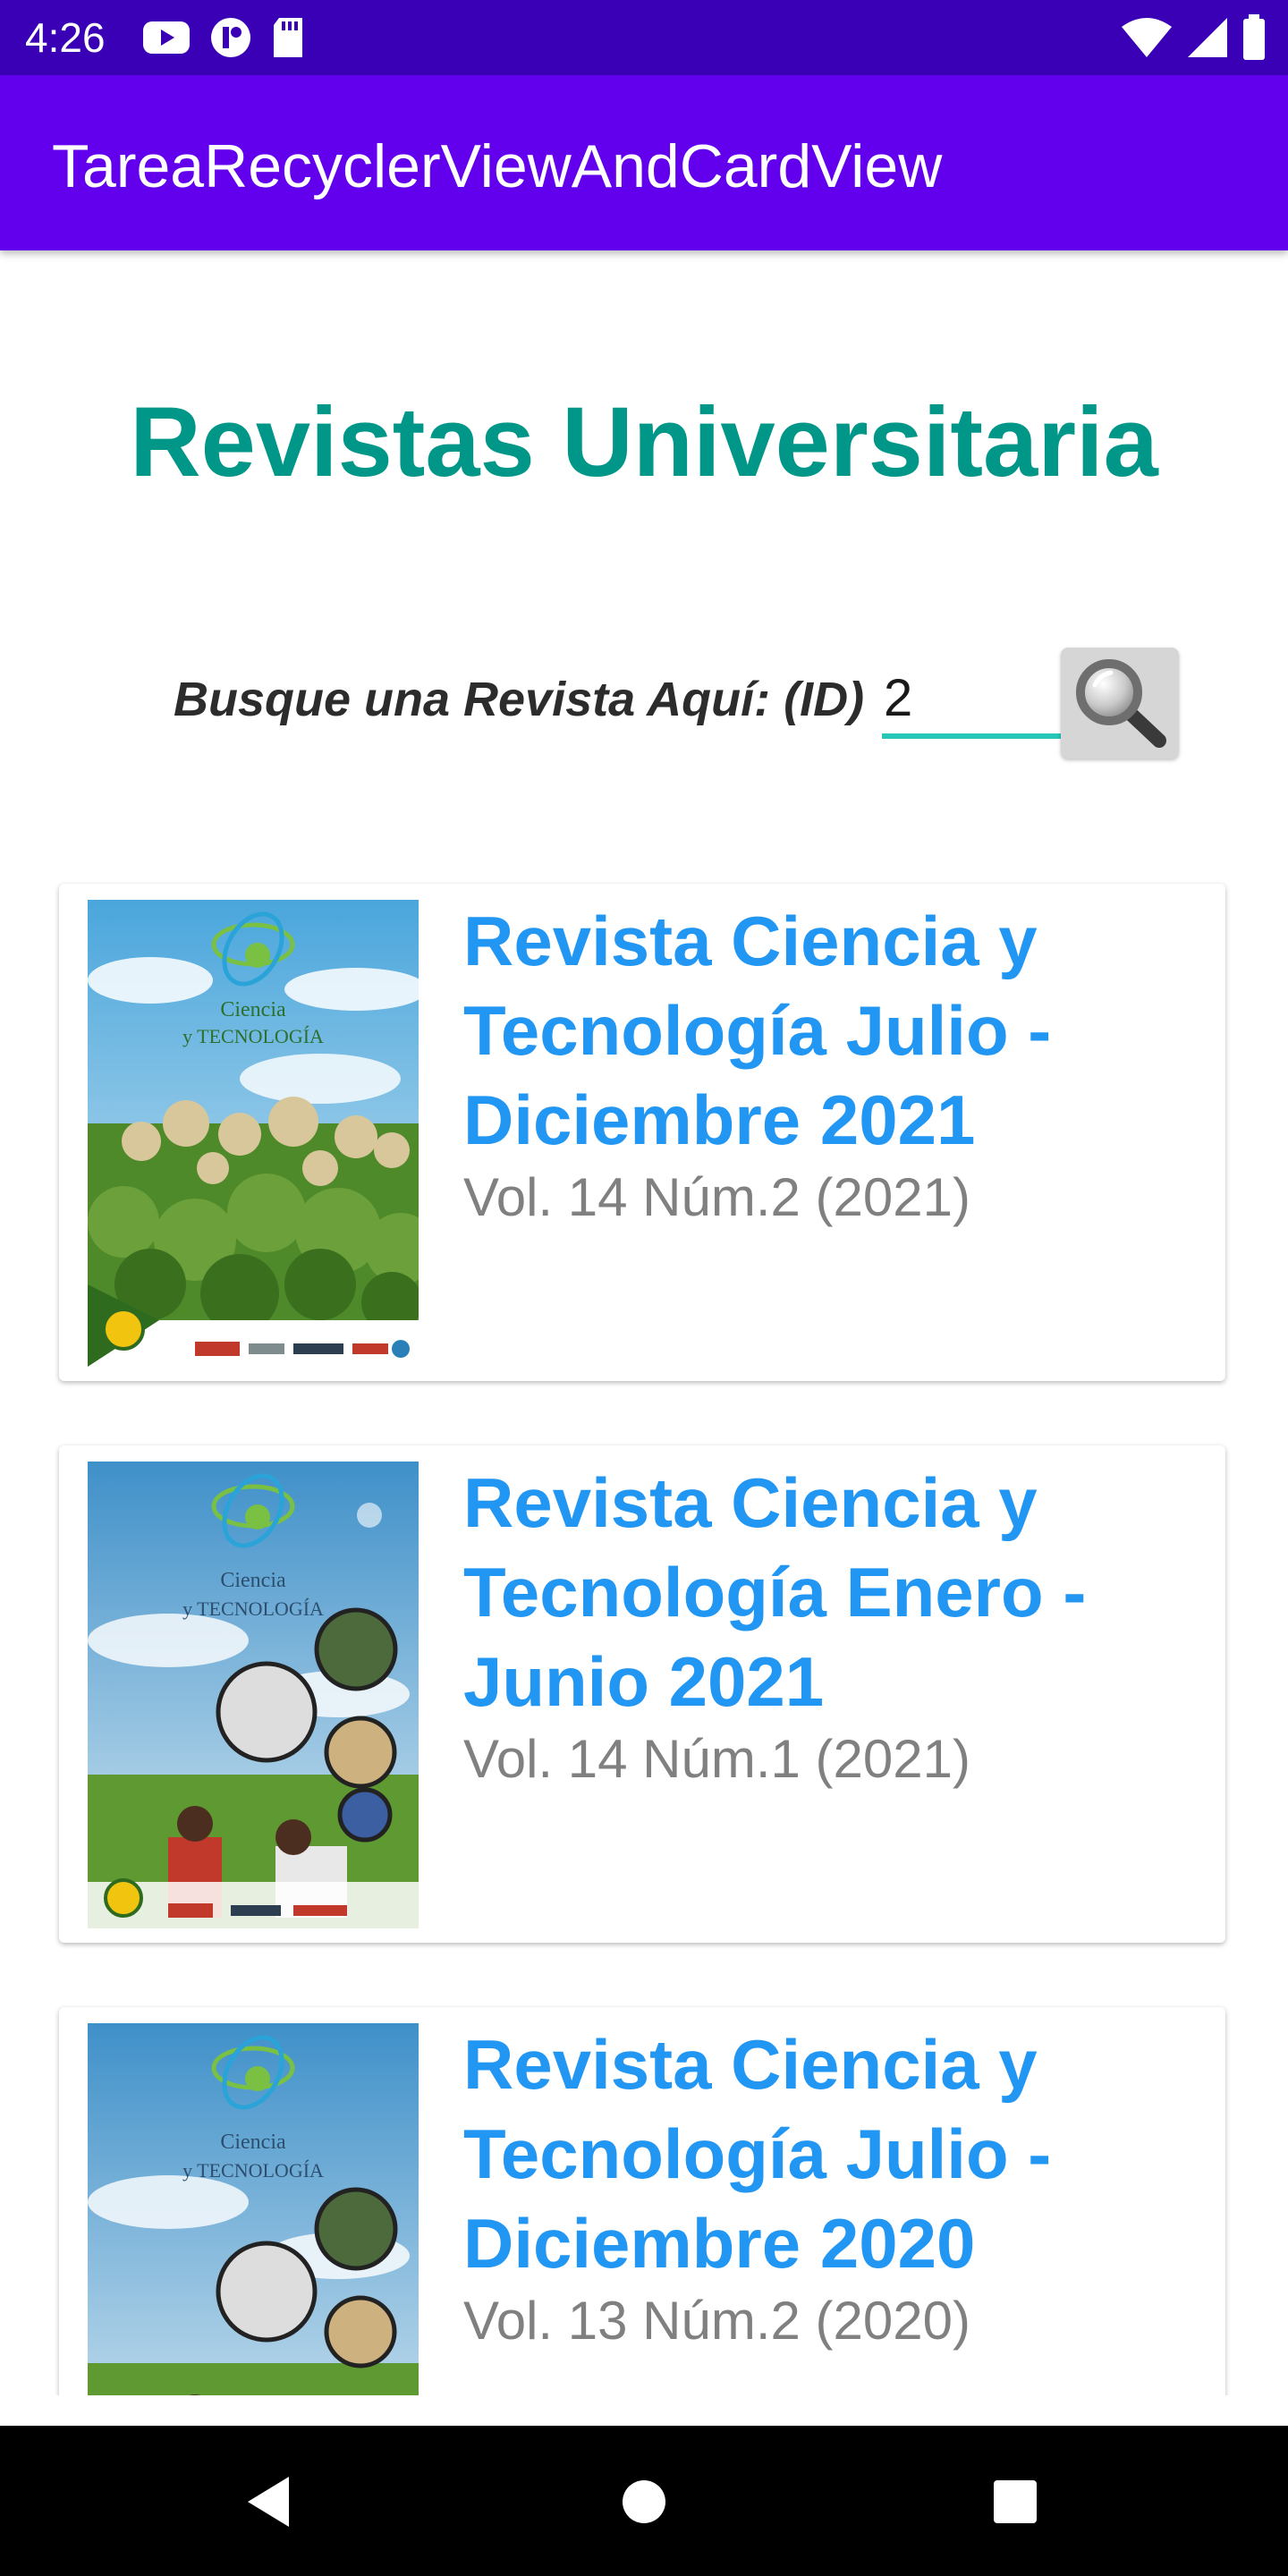 This screenshot has height=2576, width=1288. I want to click on status-time: 4:26, so click(65, 37).